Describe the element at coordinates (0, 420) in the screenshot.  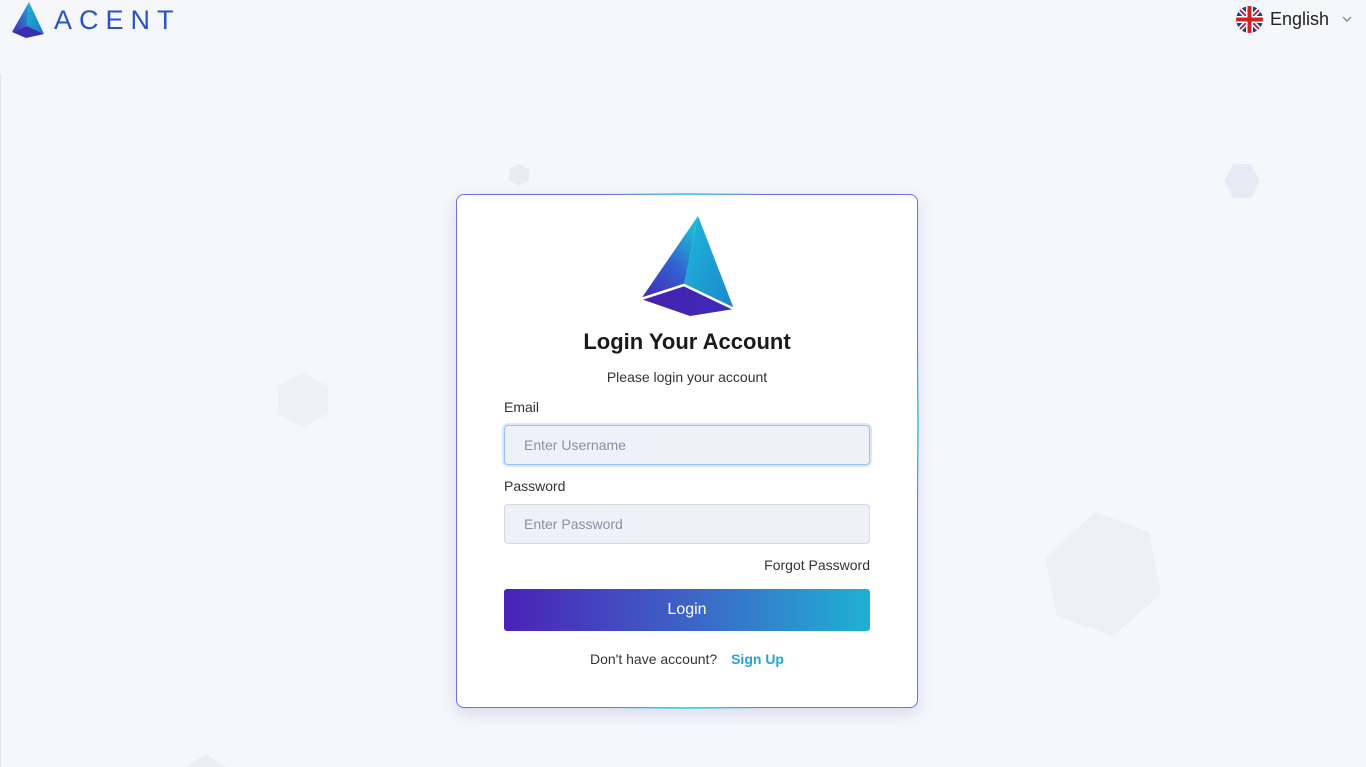
I see `page-divider` at that location.